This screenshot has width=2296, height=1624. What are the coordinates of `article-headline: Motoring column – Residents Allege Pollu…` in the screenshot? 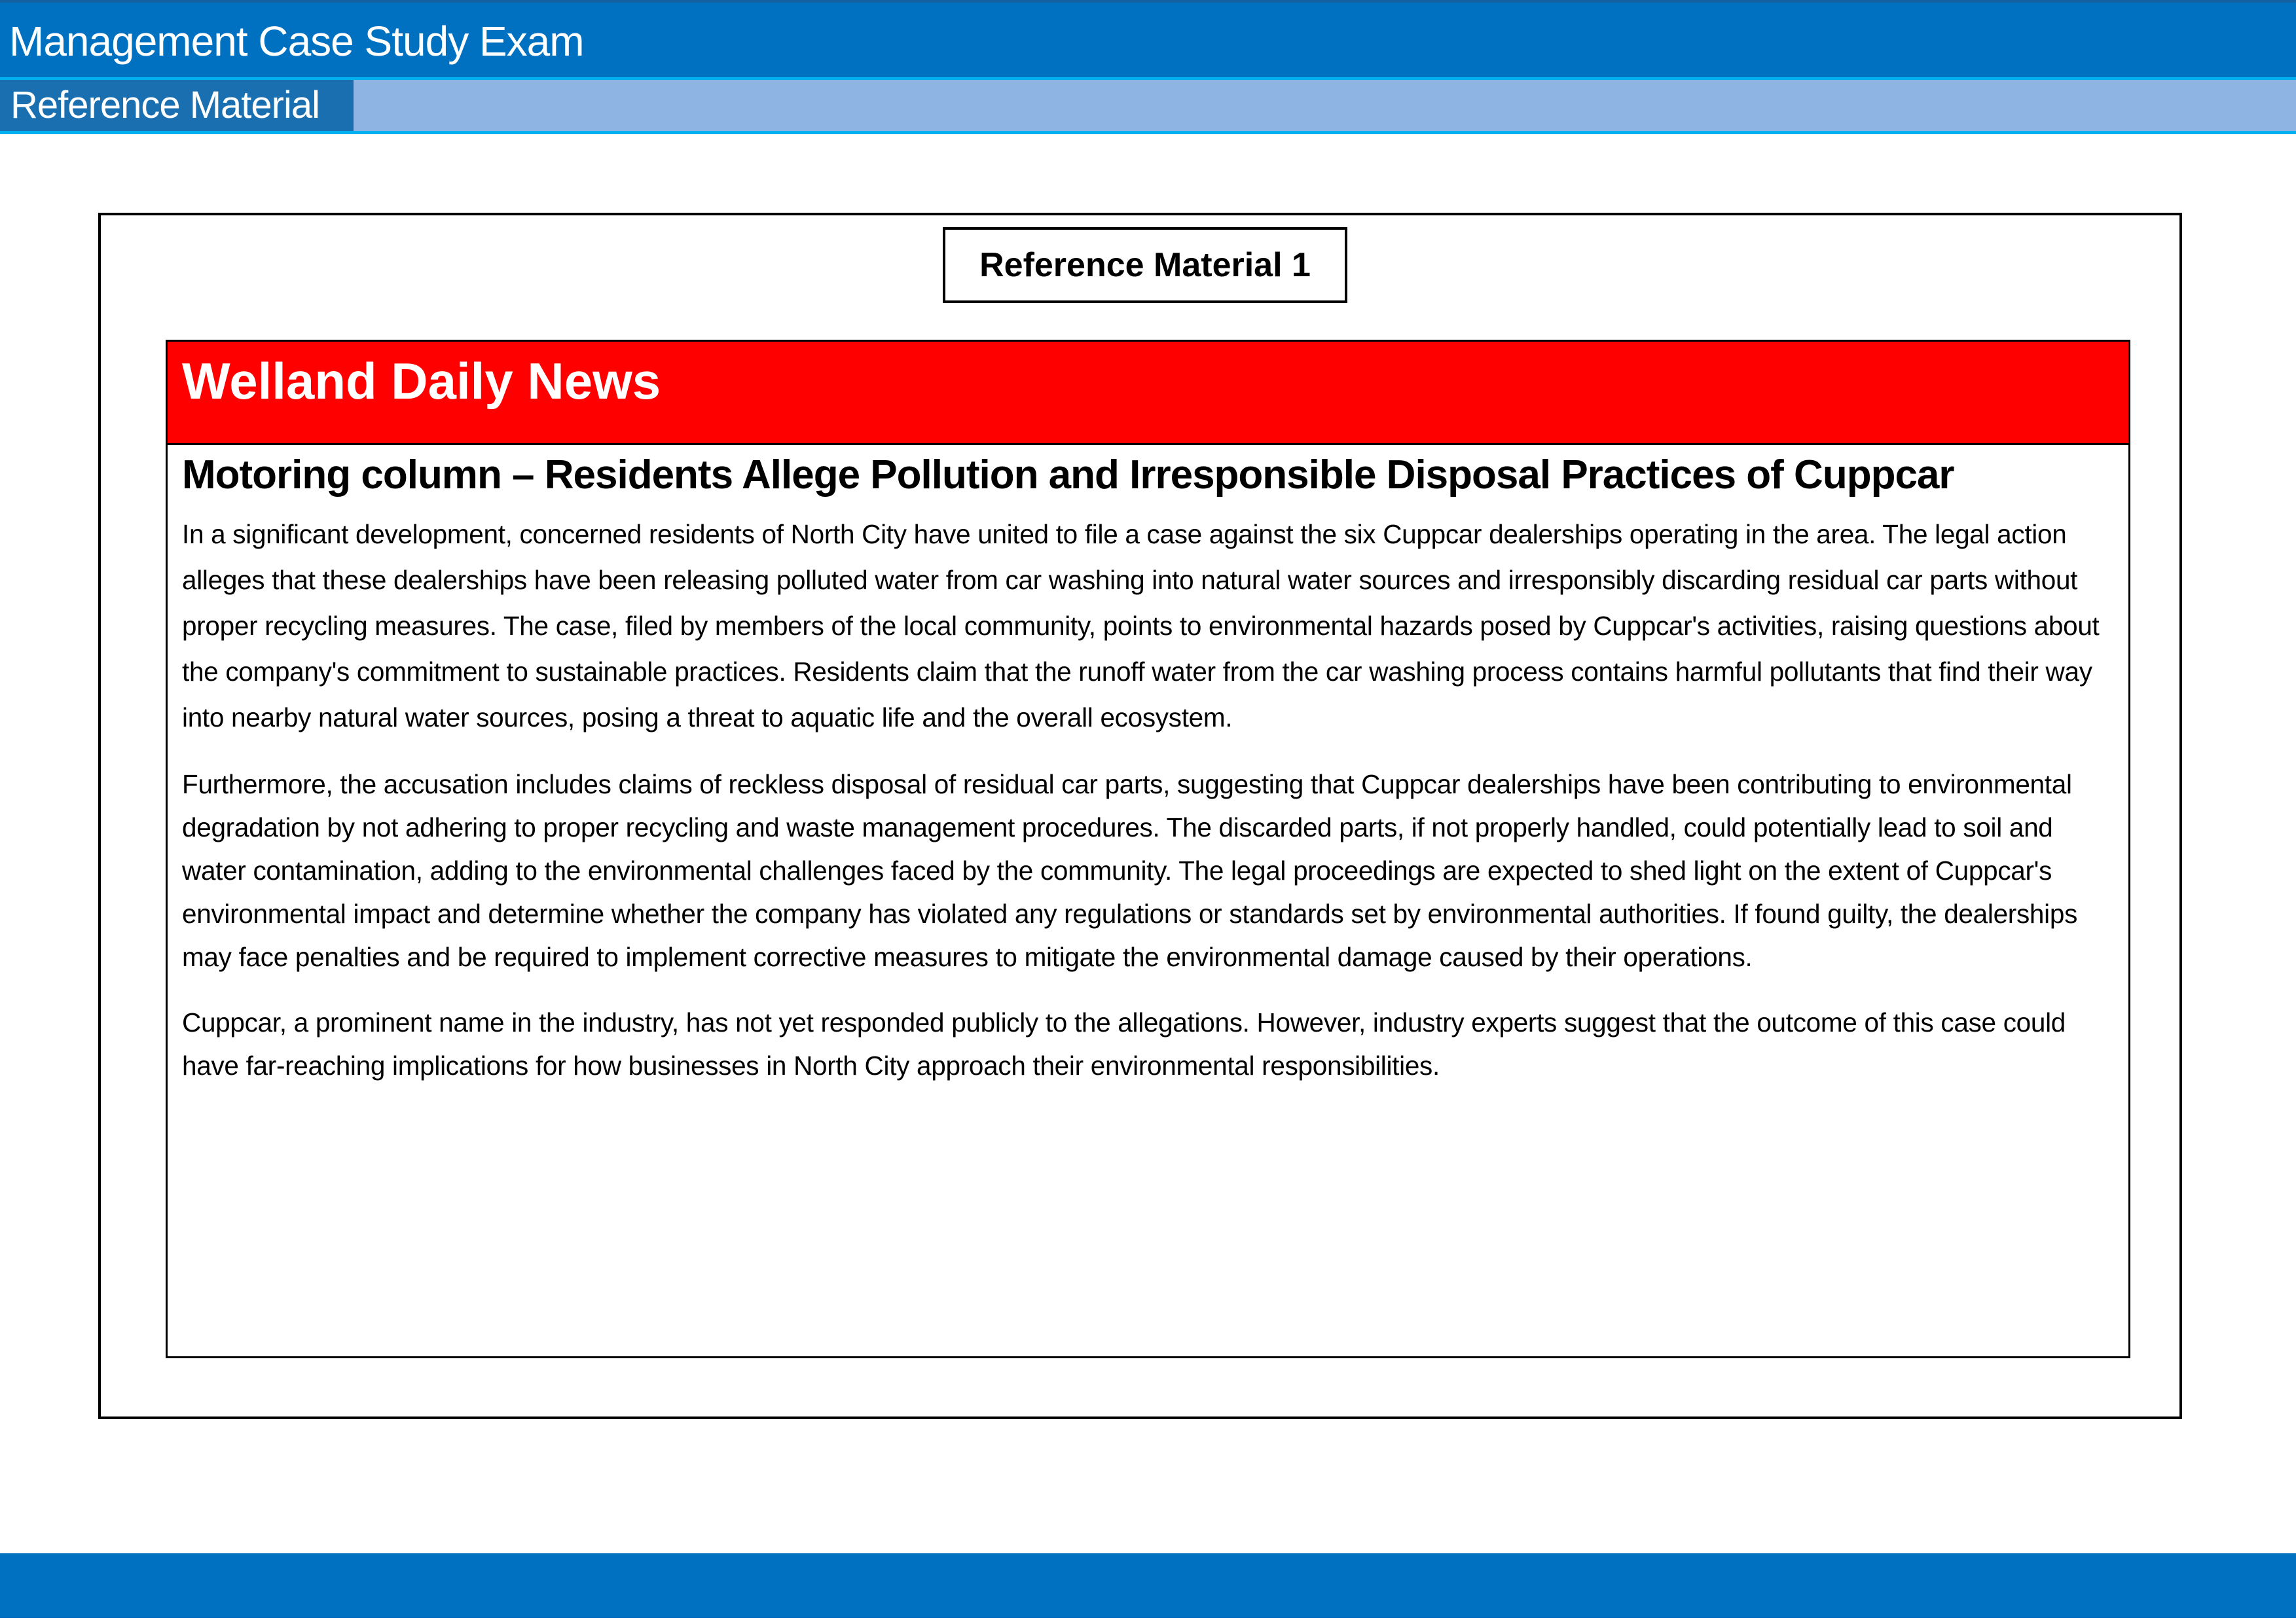 It's located at (1068, 474).